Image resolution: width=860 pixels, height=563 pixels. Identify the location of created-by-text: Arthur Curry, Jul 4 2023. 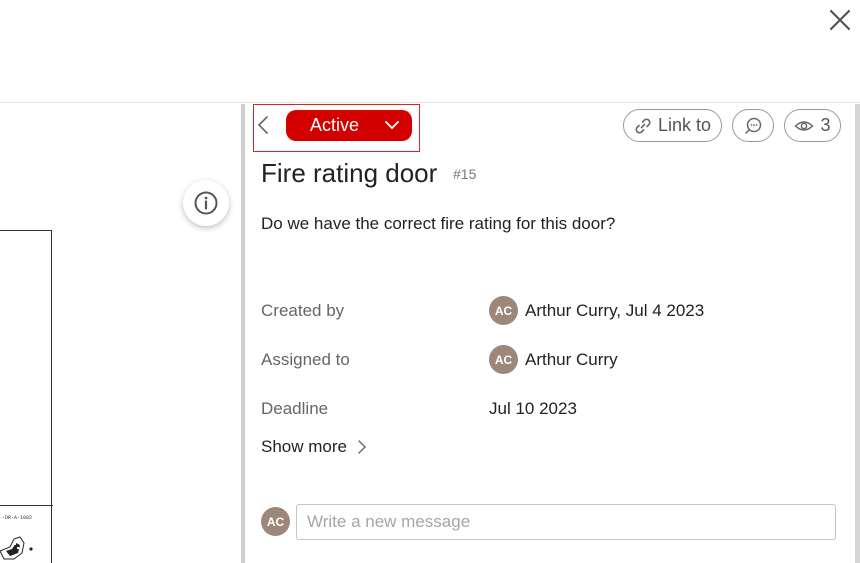
(615, 310).